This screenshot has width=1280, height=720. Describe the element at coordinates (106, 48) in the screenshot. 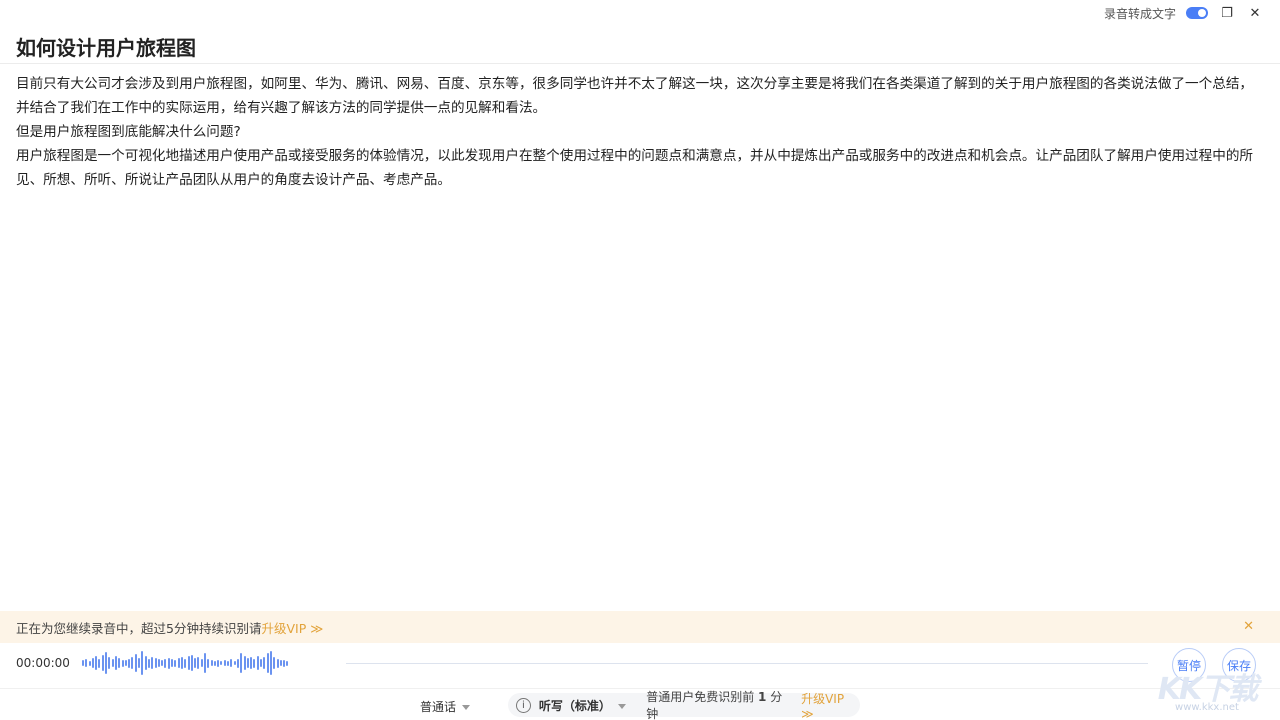

I see `page-title: 如何设计用户旅程图` at that location.